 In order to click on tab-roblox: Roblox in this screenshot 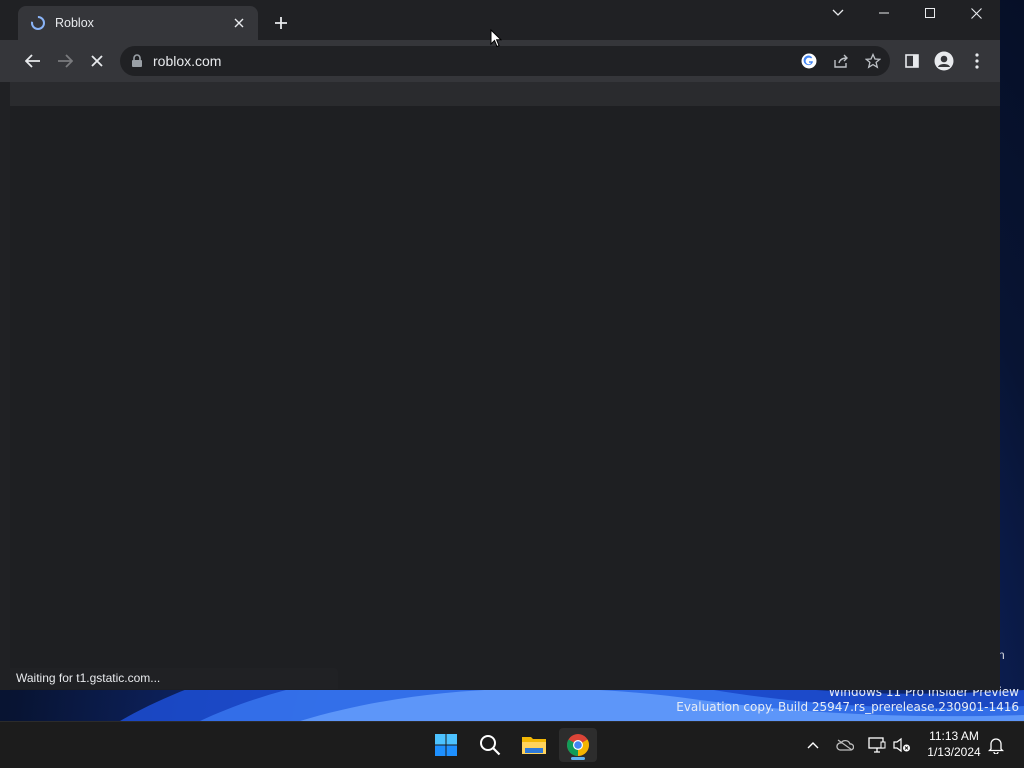, I will do `click(138, 23)`.